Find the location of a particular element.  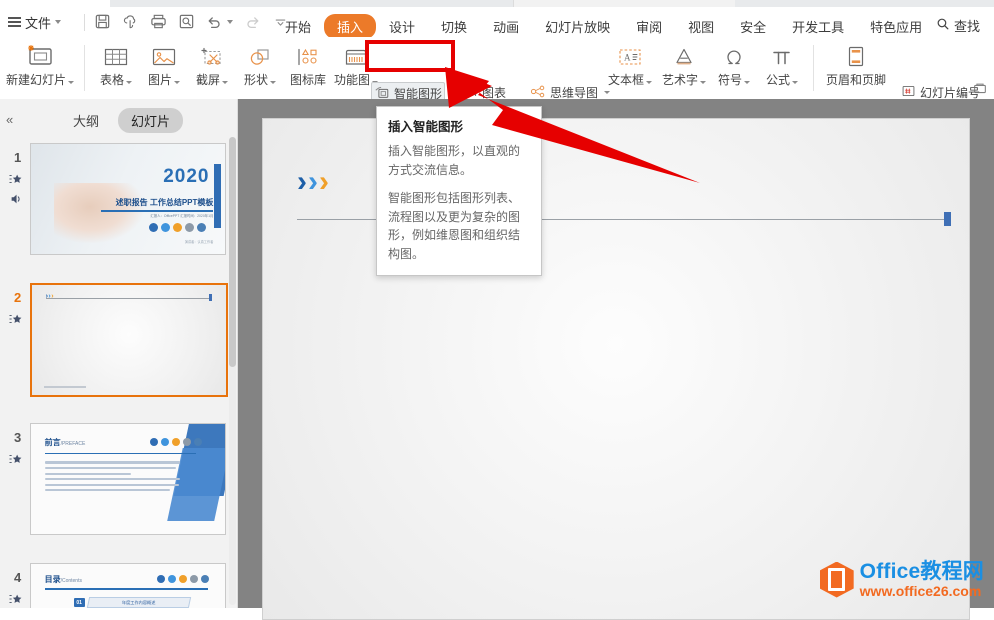

slide-thumbnail-3: 前言/PREFACE is located at coordinates (128, 479).